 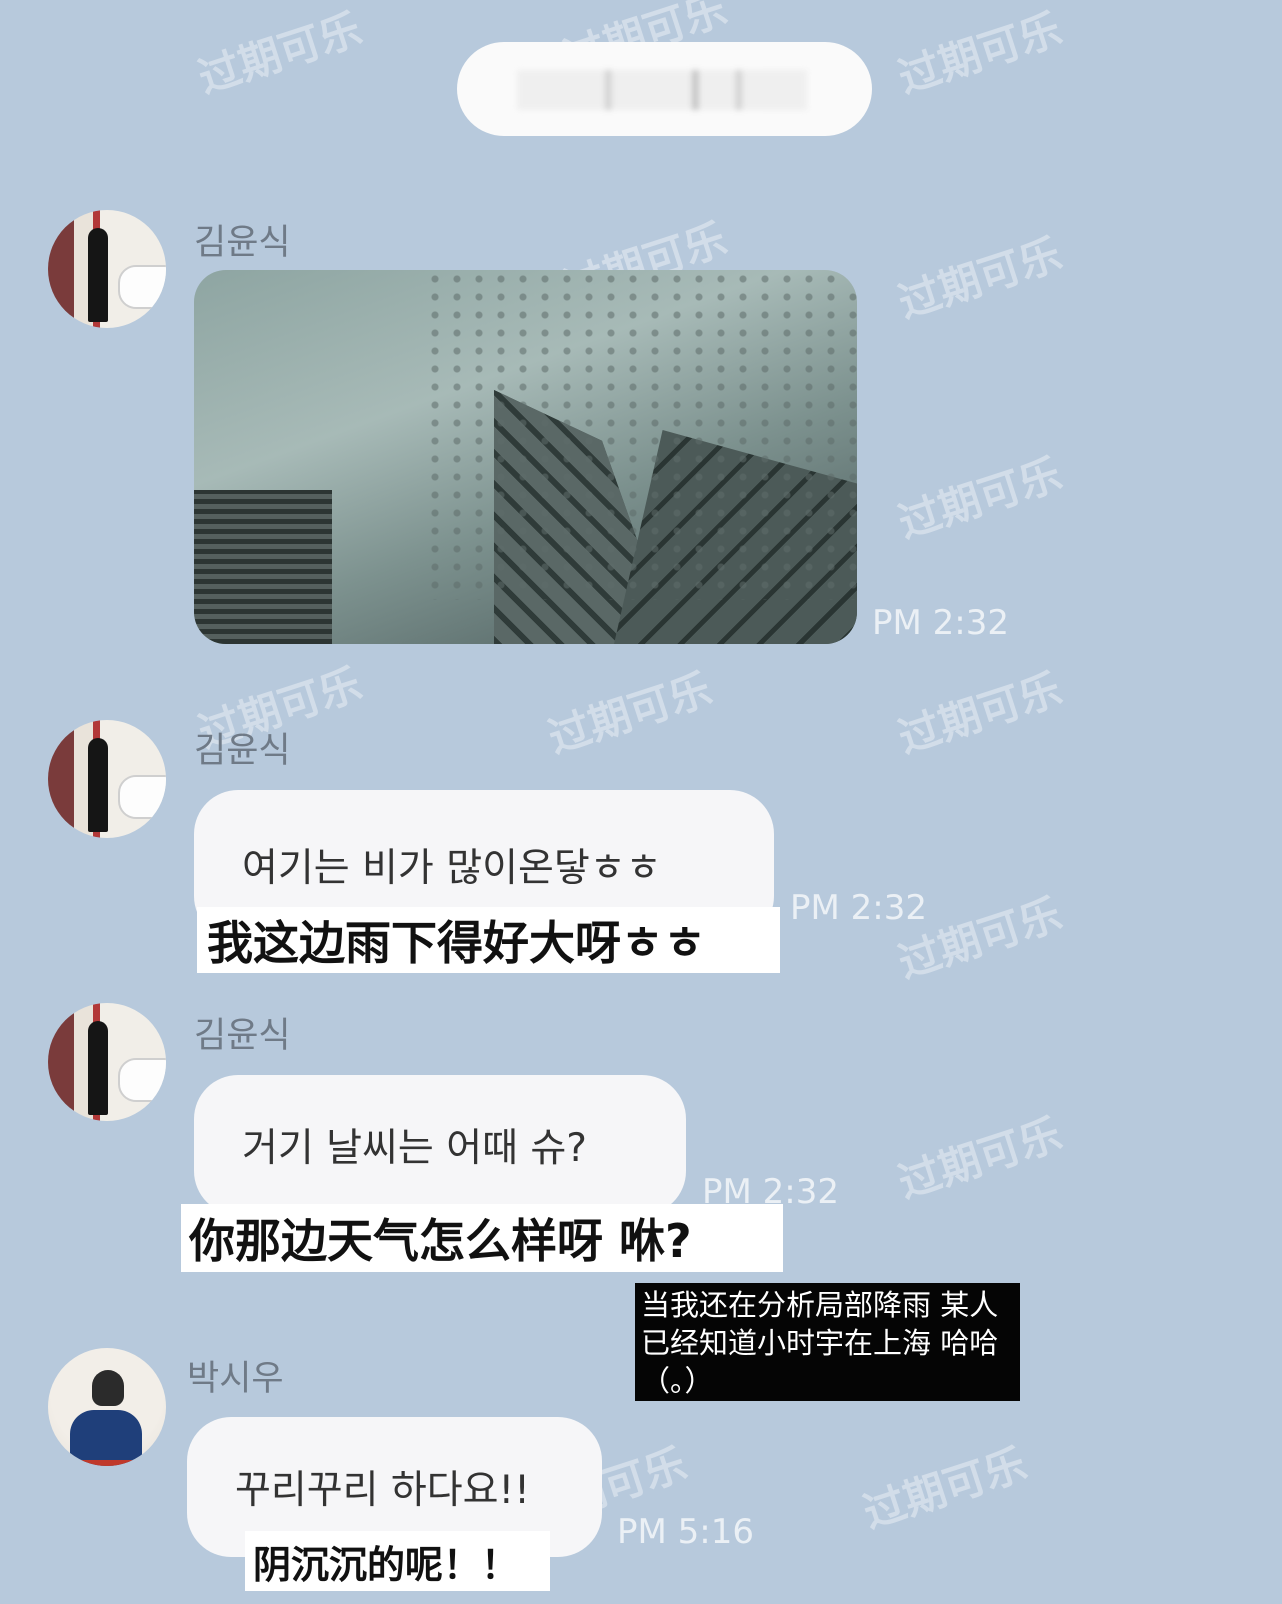 I want to click on blurred-date-text, so click(x=662, y=90).